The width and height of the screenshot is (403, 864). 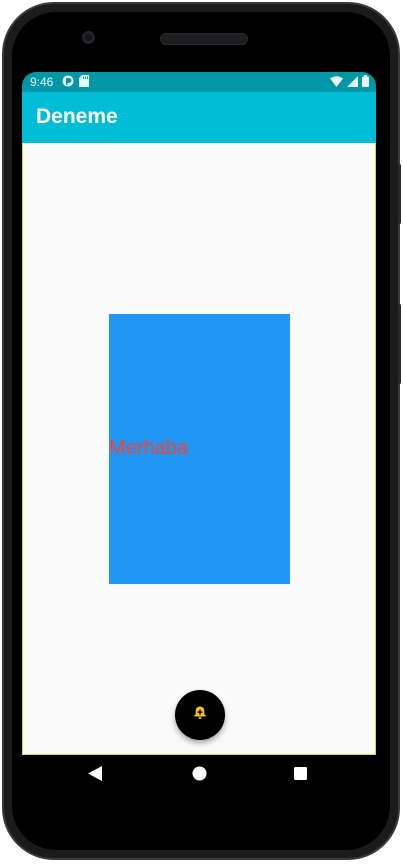 I want to click on notification-add-icon, so click(x=200, y=715).